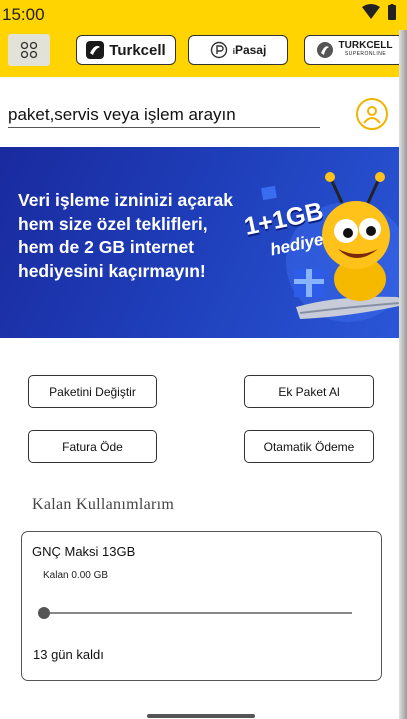  I want to click on search-input, so click(164, 115).